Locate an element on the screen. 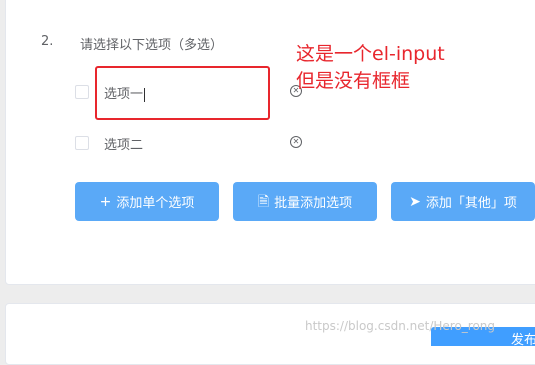 Image resolution: width=535 pixels, height=365 pixels. question-number: 2. is located at coordinates (47, 41).